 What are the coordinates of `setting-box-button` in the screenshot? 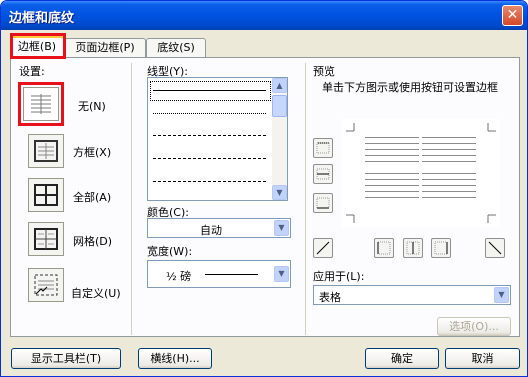 It's located at (46, 151).